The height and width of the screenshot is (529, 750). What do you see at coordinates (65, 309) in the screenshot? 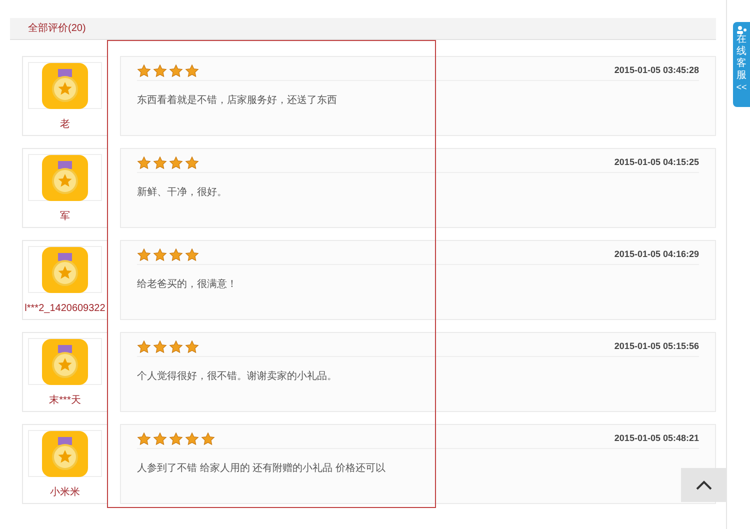
I see `user-name: l***2_1420609322` at bounding box center [65, 309].